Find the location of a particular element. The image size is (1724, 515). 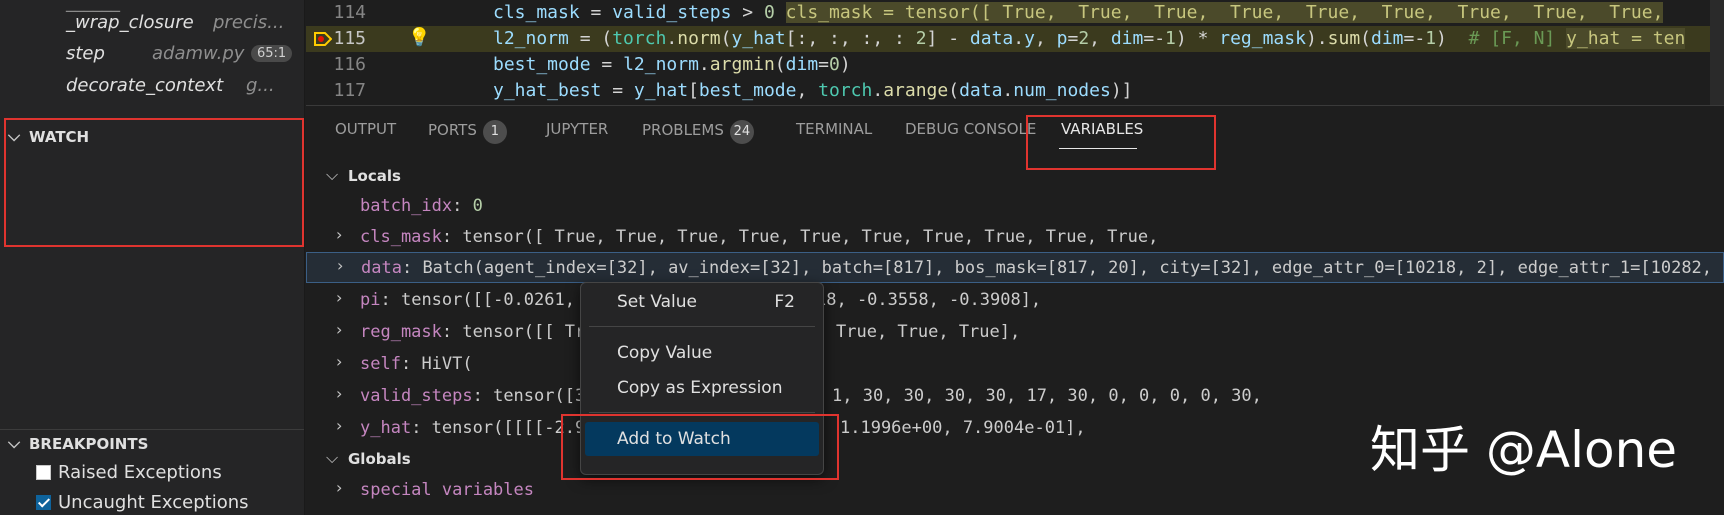

breakpoints-section-header: ⌵ BREAKPOINTS is located at coordinates (152, 443).